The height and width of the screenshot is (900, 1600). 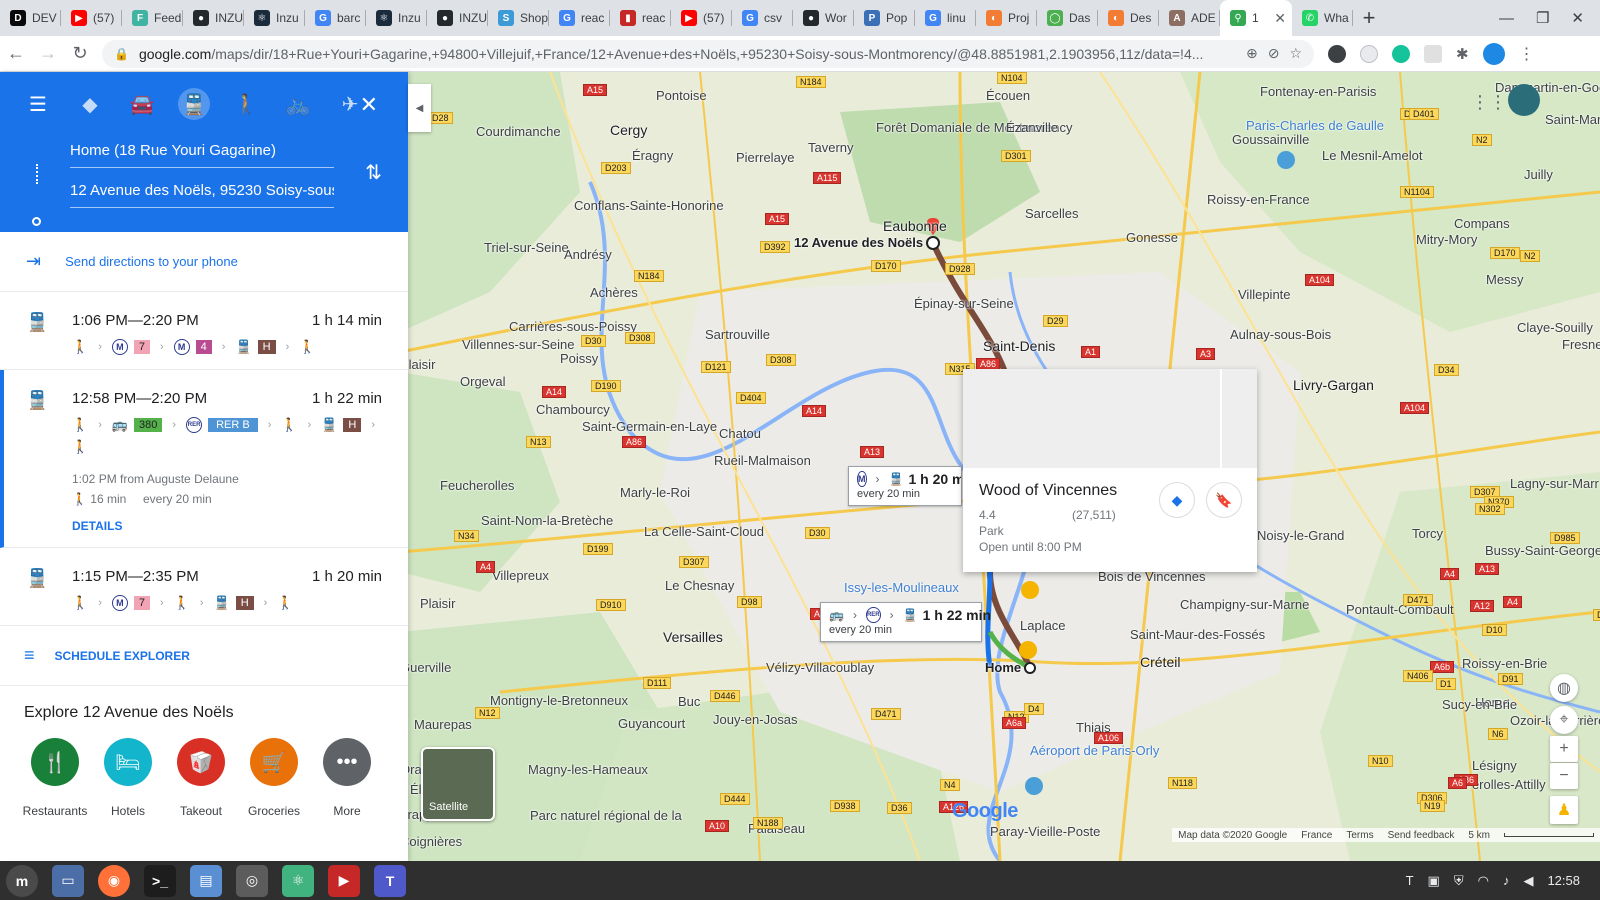 I want to click on map-place-label: Pontoise, so click(x=681, y=95).